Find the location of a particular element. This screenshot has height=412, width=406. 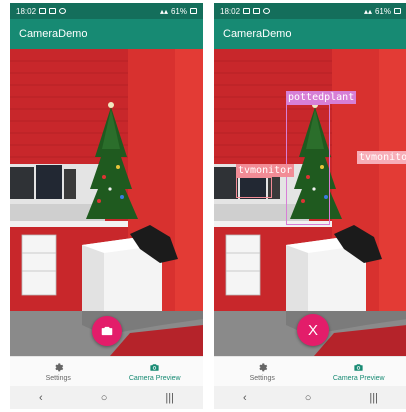

close-detection-button: X is located at coordinates (313, 330).